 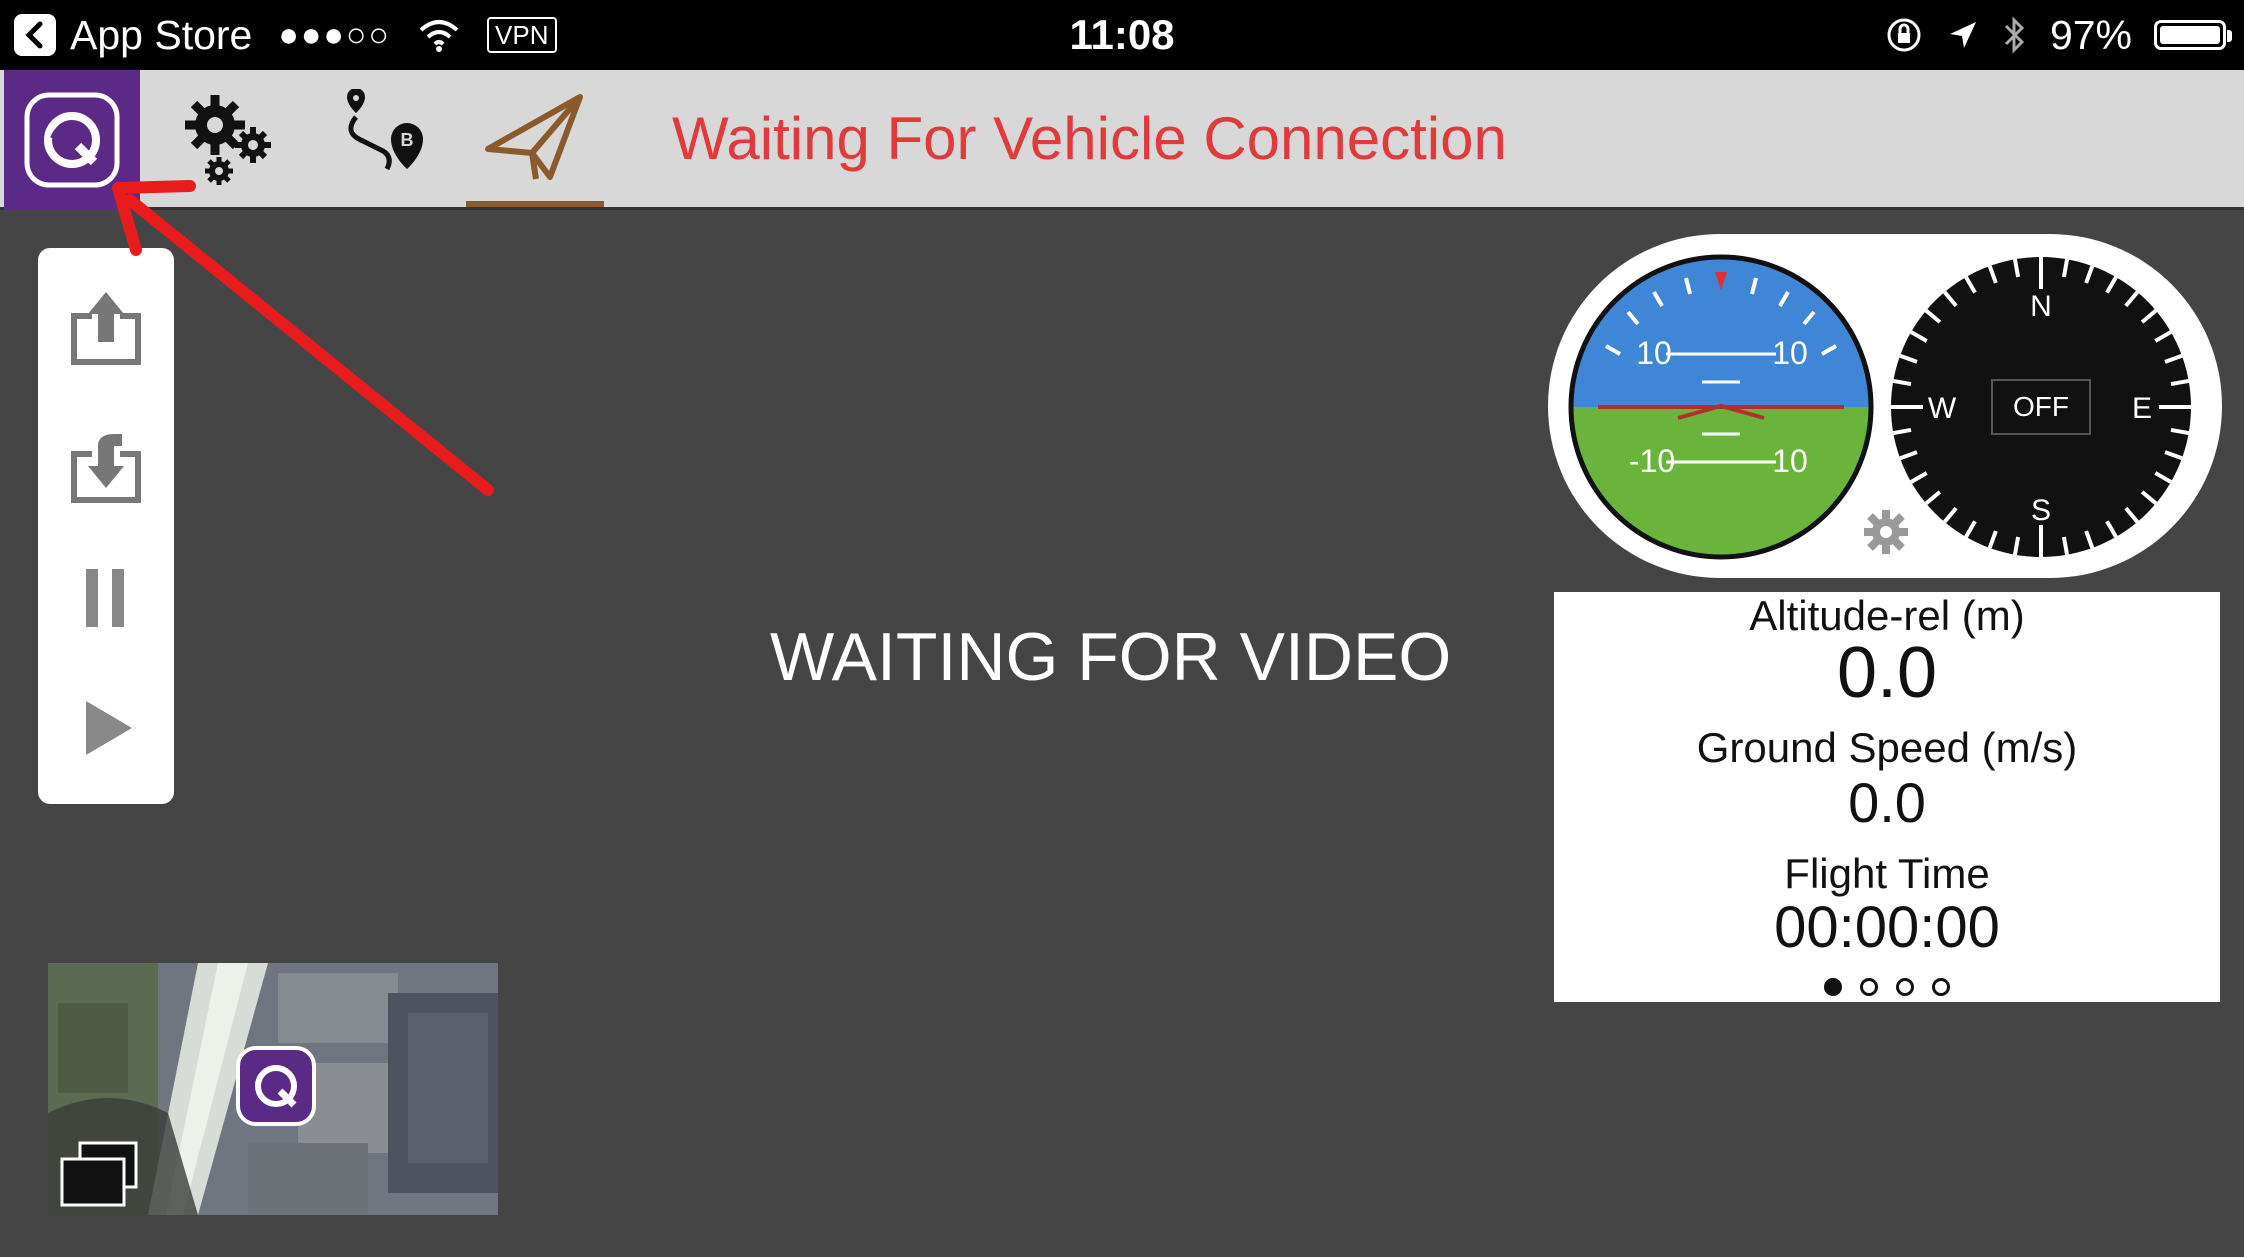 I want to click on altitude-value: 0.0, so click(x=1887, y=673).